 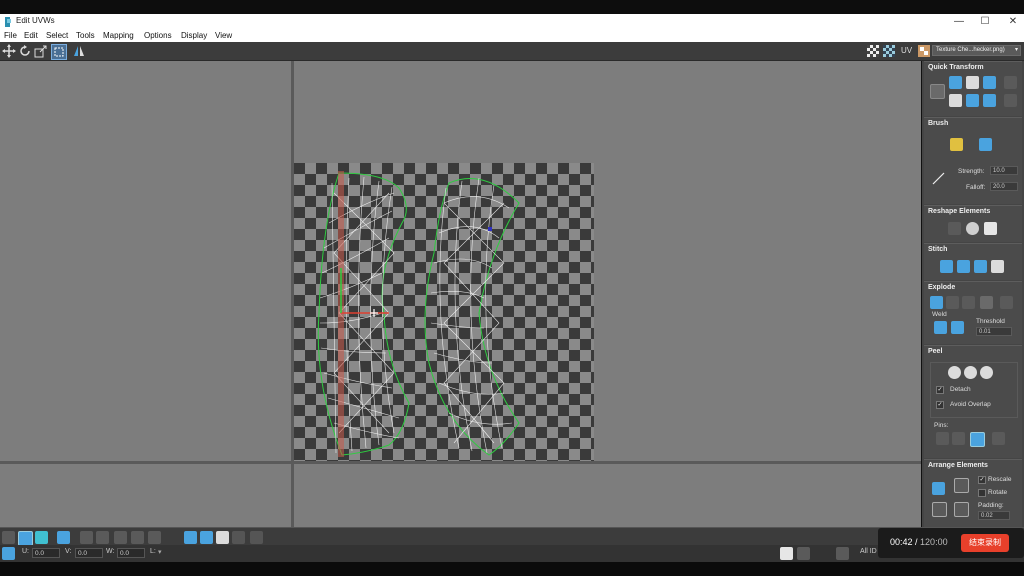 What do you see at coordinates (238, 537) in the screenshot?
I see `soft-select-icon` at bounding box center [238, 537].